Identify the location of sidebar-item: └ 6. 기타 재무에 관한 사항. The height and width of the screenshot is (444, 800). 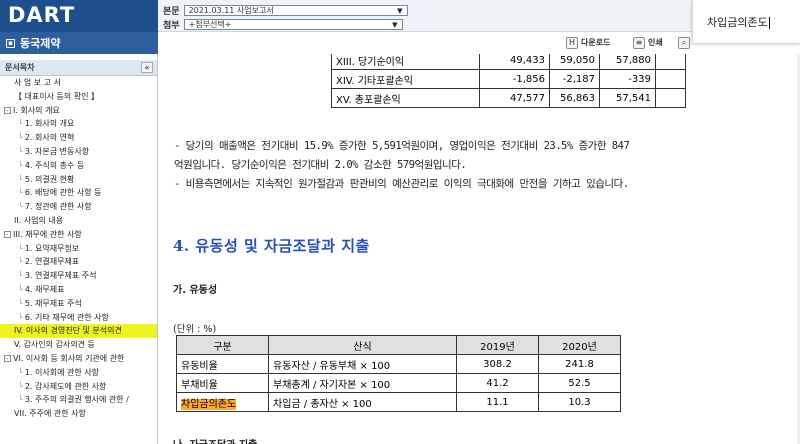
(78, 318).